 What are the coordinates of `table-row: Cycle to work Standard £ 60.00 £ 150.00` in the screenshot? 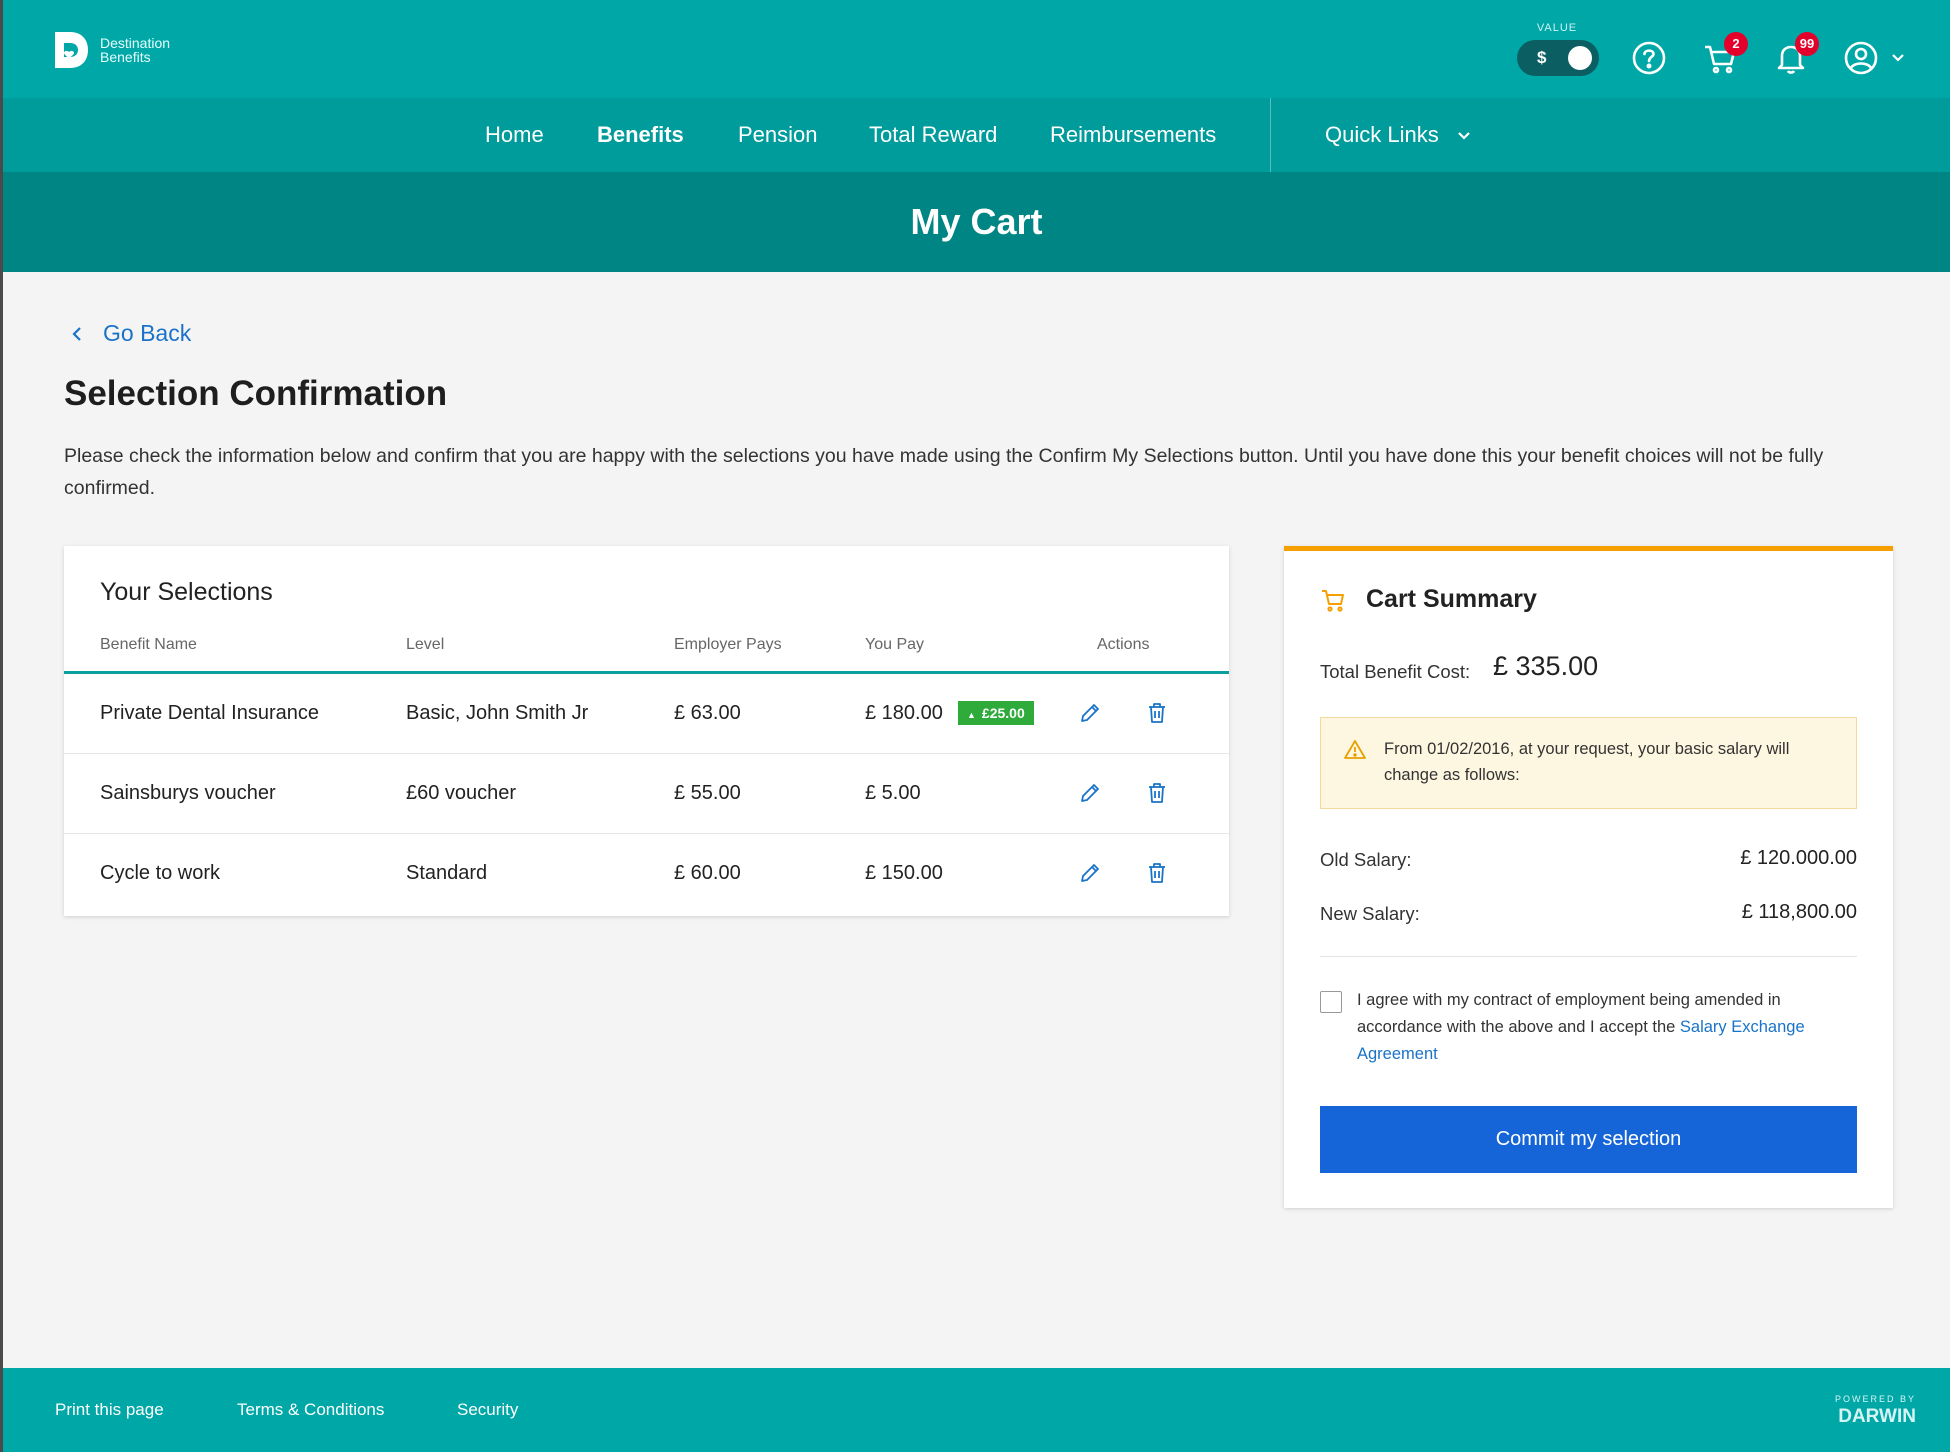 It's located at (646, 874).